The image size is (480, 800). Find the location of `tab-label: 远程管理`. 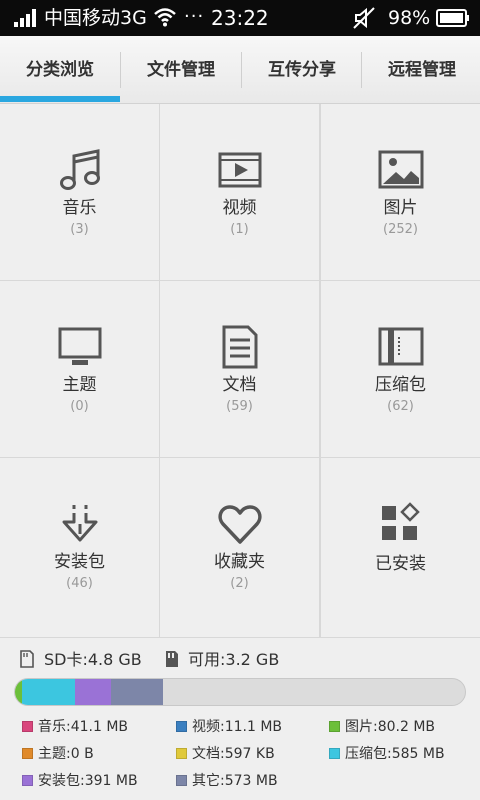

tab-label: 远程管理 is located at coordinates (422, 70).